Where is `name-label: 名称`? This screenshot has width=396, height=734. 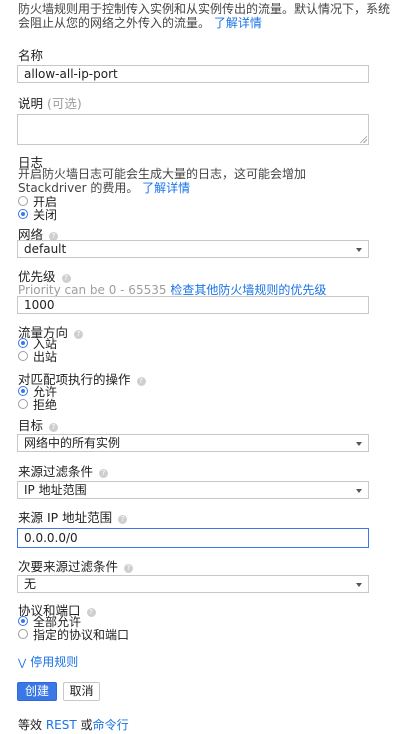 name-label: 名称 is located at coordinates (31, 55).